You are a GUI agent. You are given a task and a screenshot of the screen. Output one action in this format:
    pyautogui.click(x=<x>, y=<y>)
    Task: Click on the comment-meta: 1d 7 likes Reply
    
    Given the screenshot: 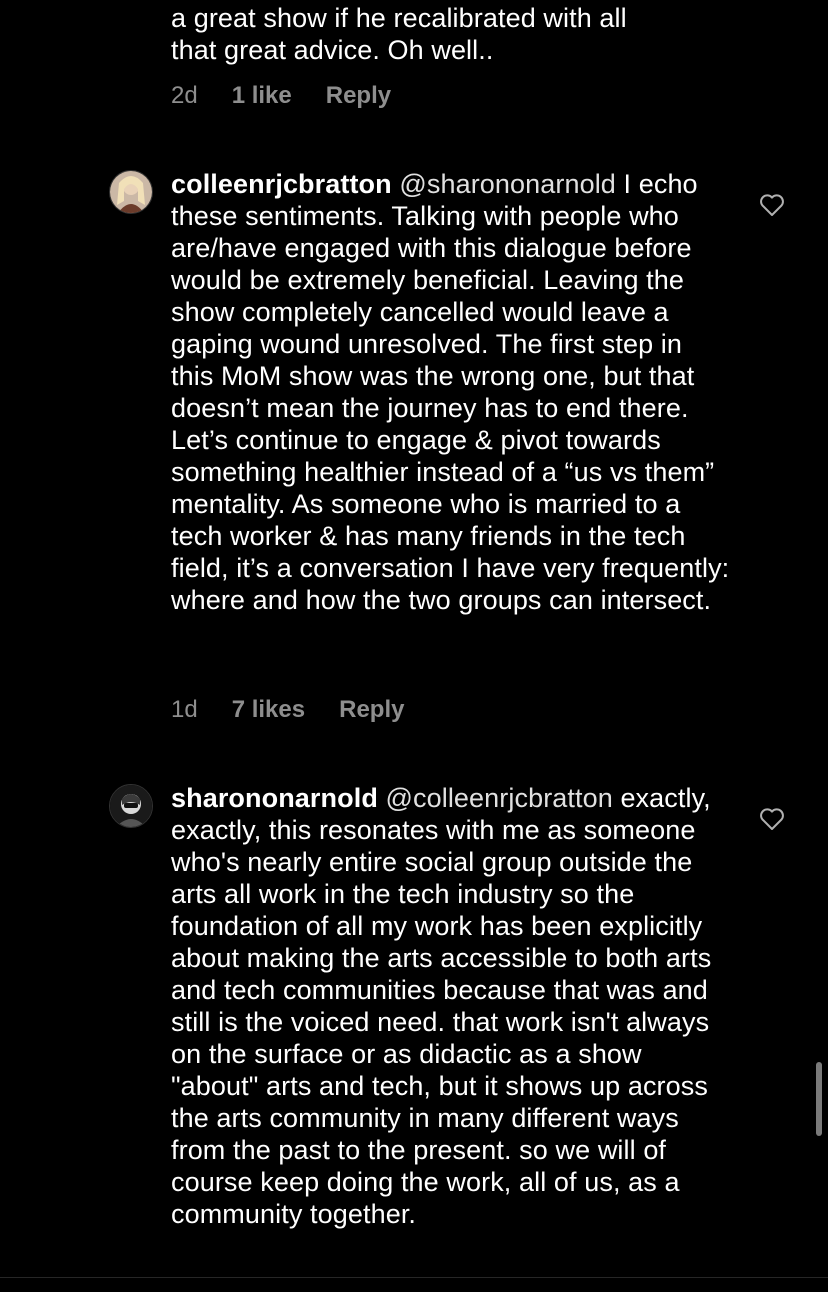 What is the action you would take?
    pyautogui.click(x=287, y=710)
    